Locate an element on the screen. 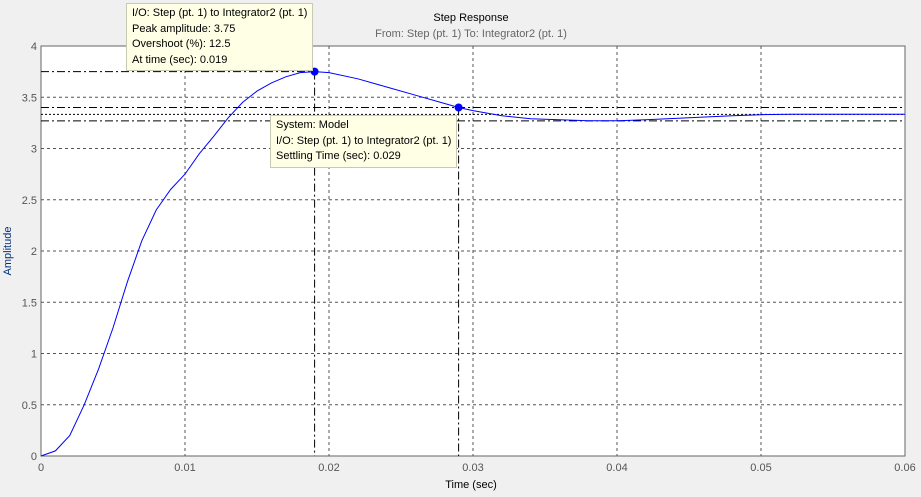  x-tick-label: 0.04 is located at coordinates (616, 468).